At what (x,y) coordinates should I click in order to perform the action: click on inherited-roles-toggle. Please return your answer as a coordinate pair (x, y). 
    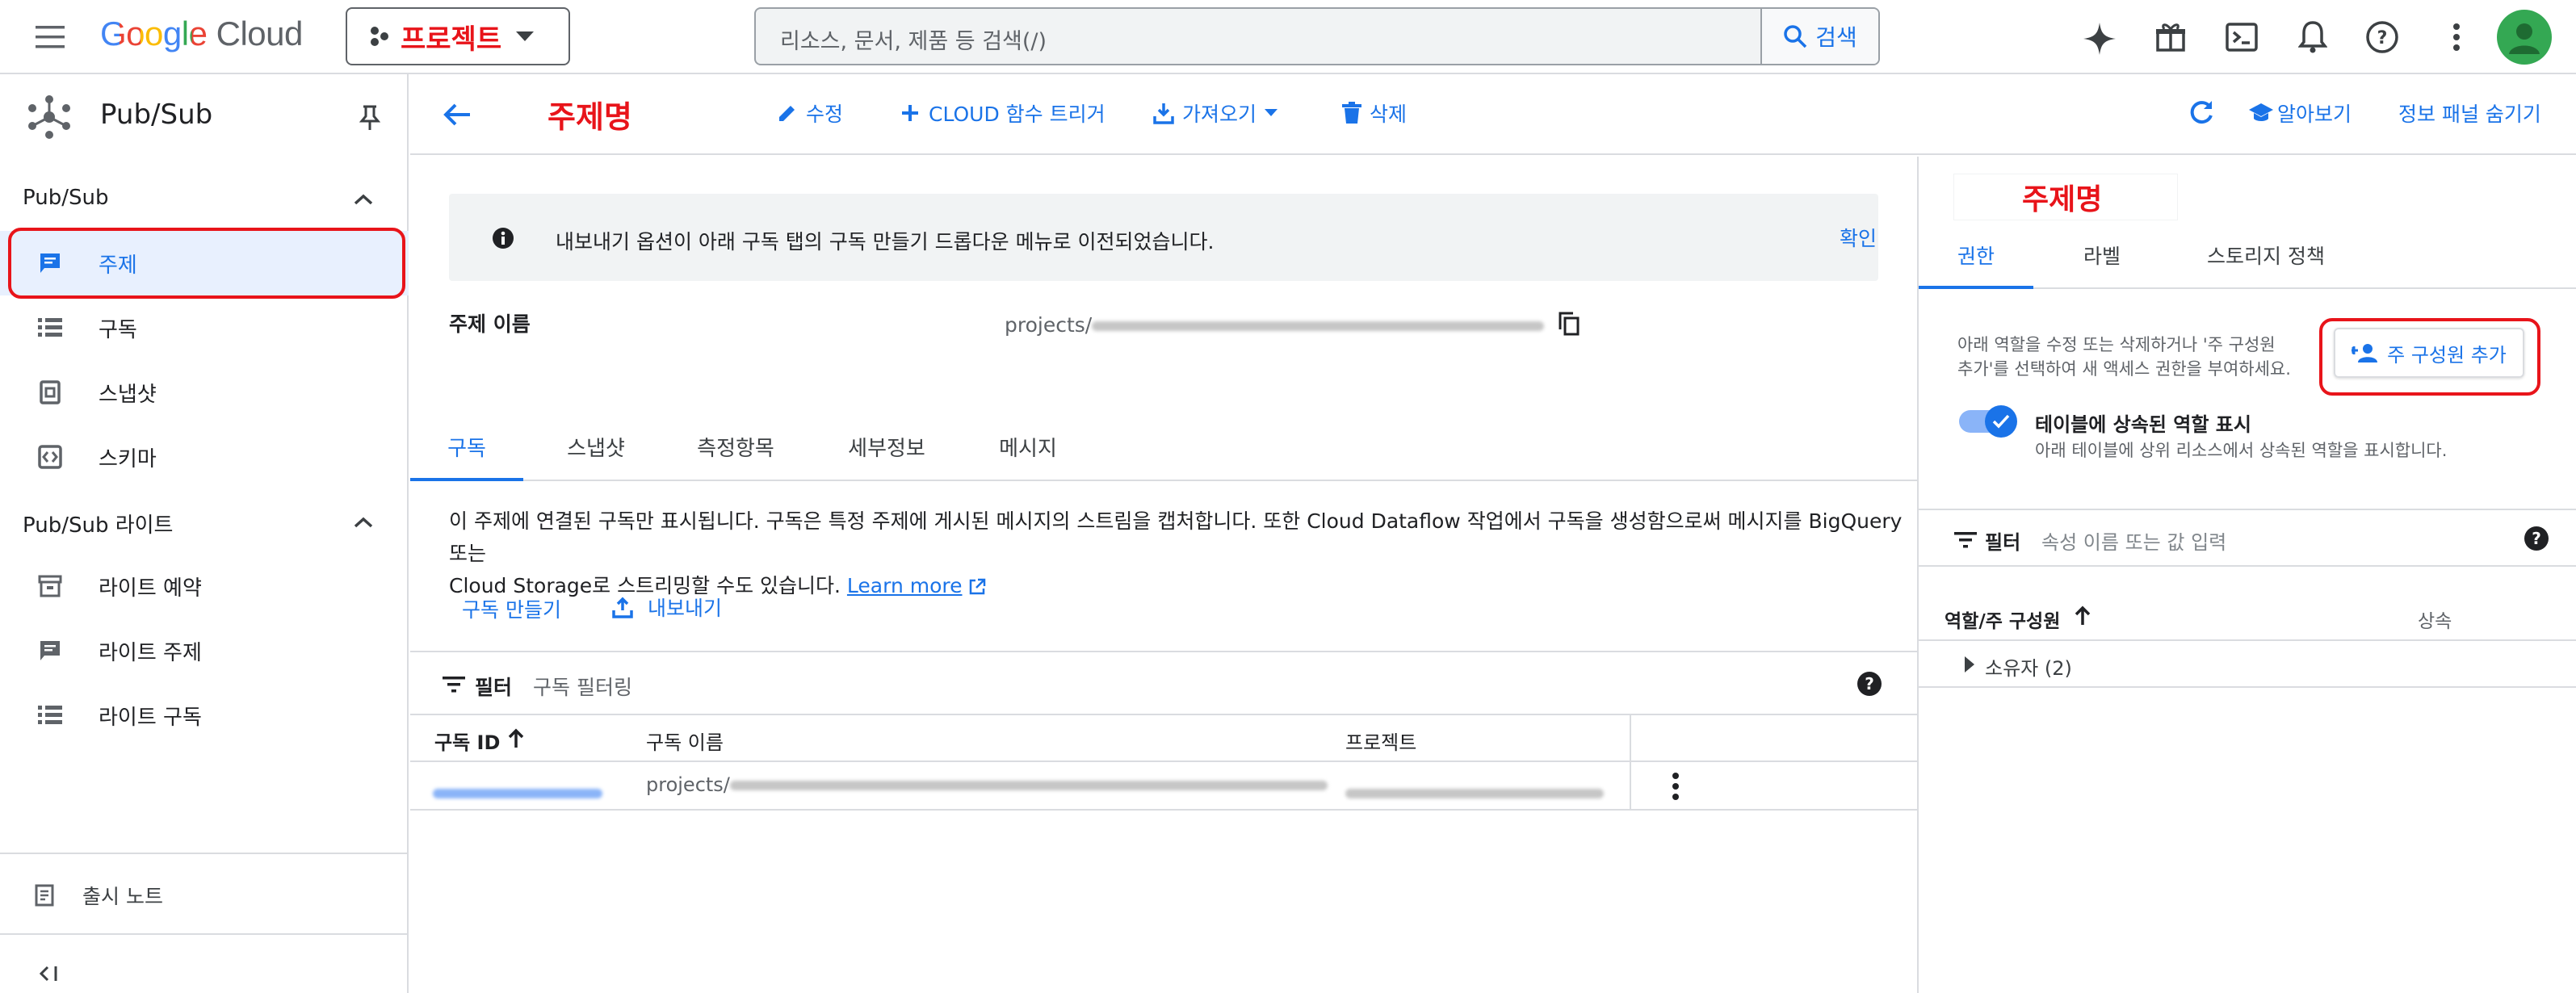
    Looking at the image, I should click on (1988, 421).